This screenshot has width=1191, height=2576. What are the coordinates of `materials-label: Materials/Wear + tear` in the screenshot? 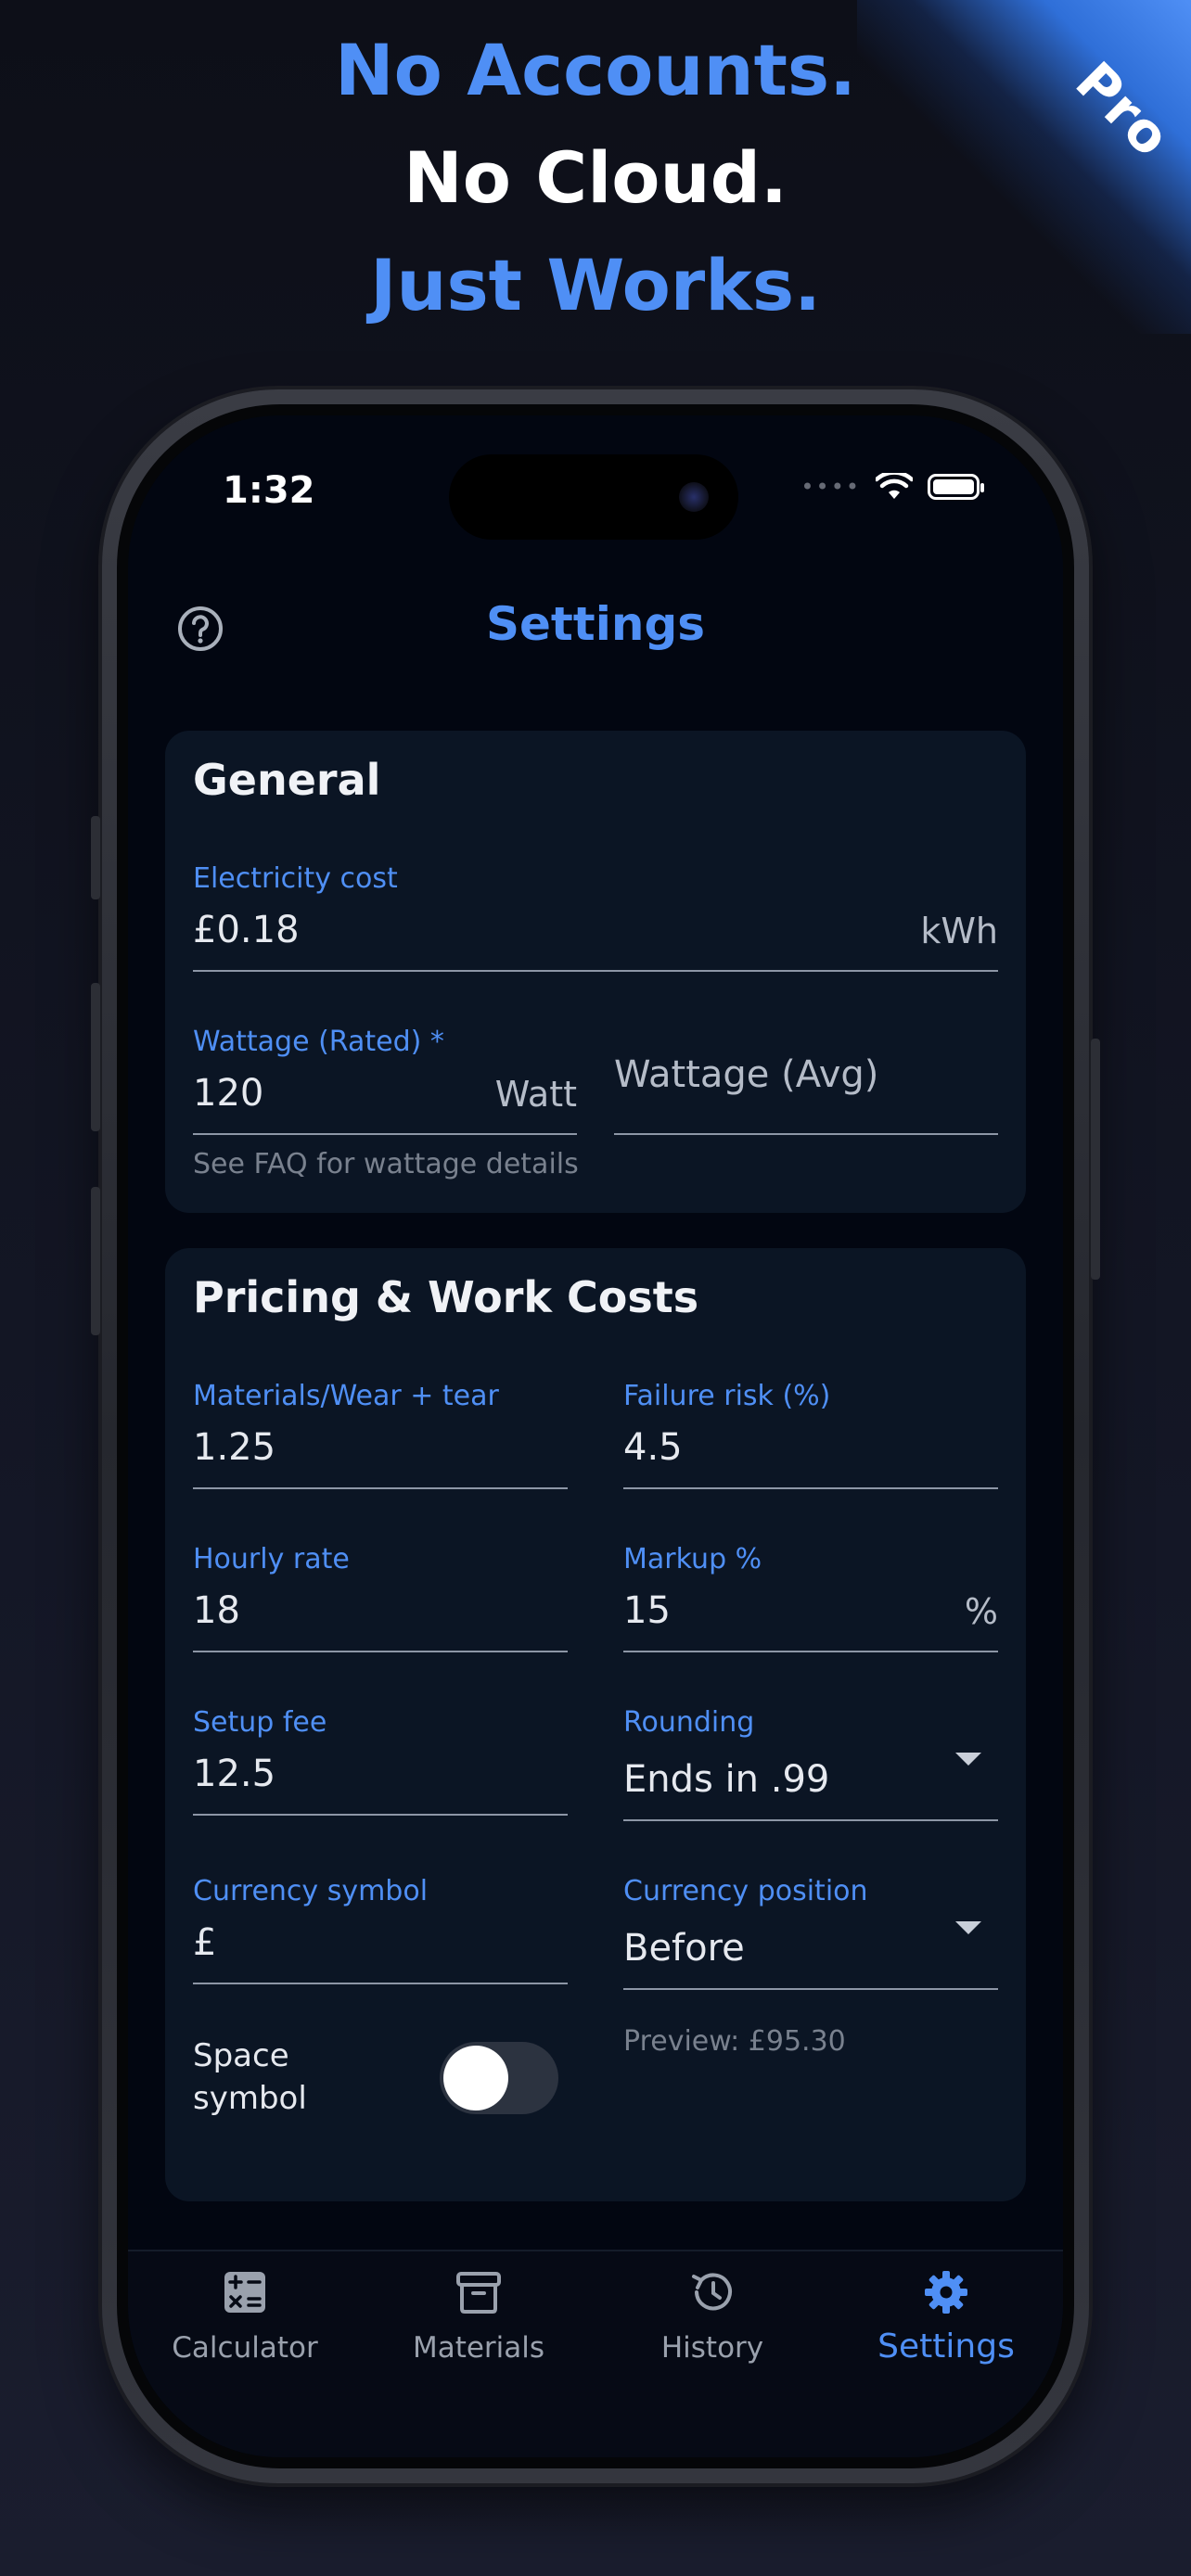 It's located at (346, 1396).